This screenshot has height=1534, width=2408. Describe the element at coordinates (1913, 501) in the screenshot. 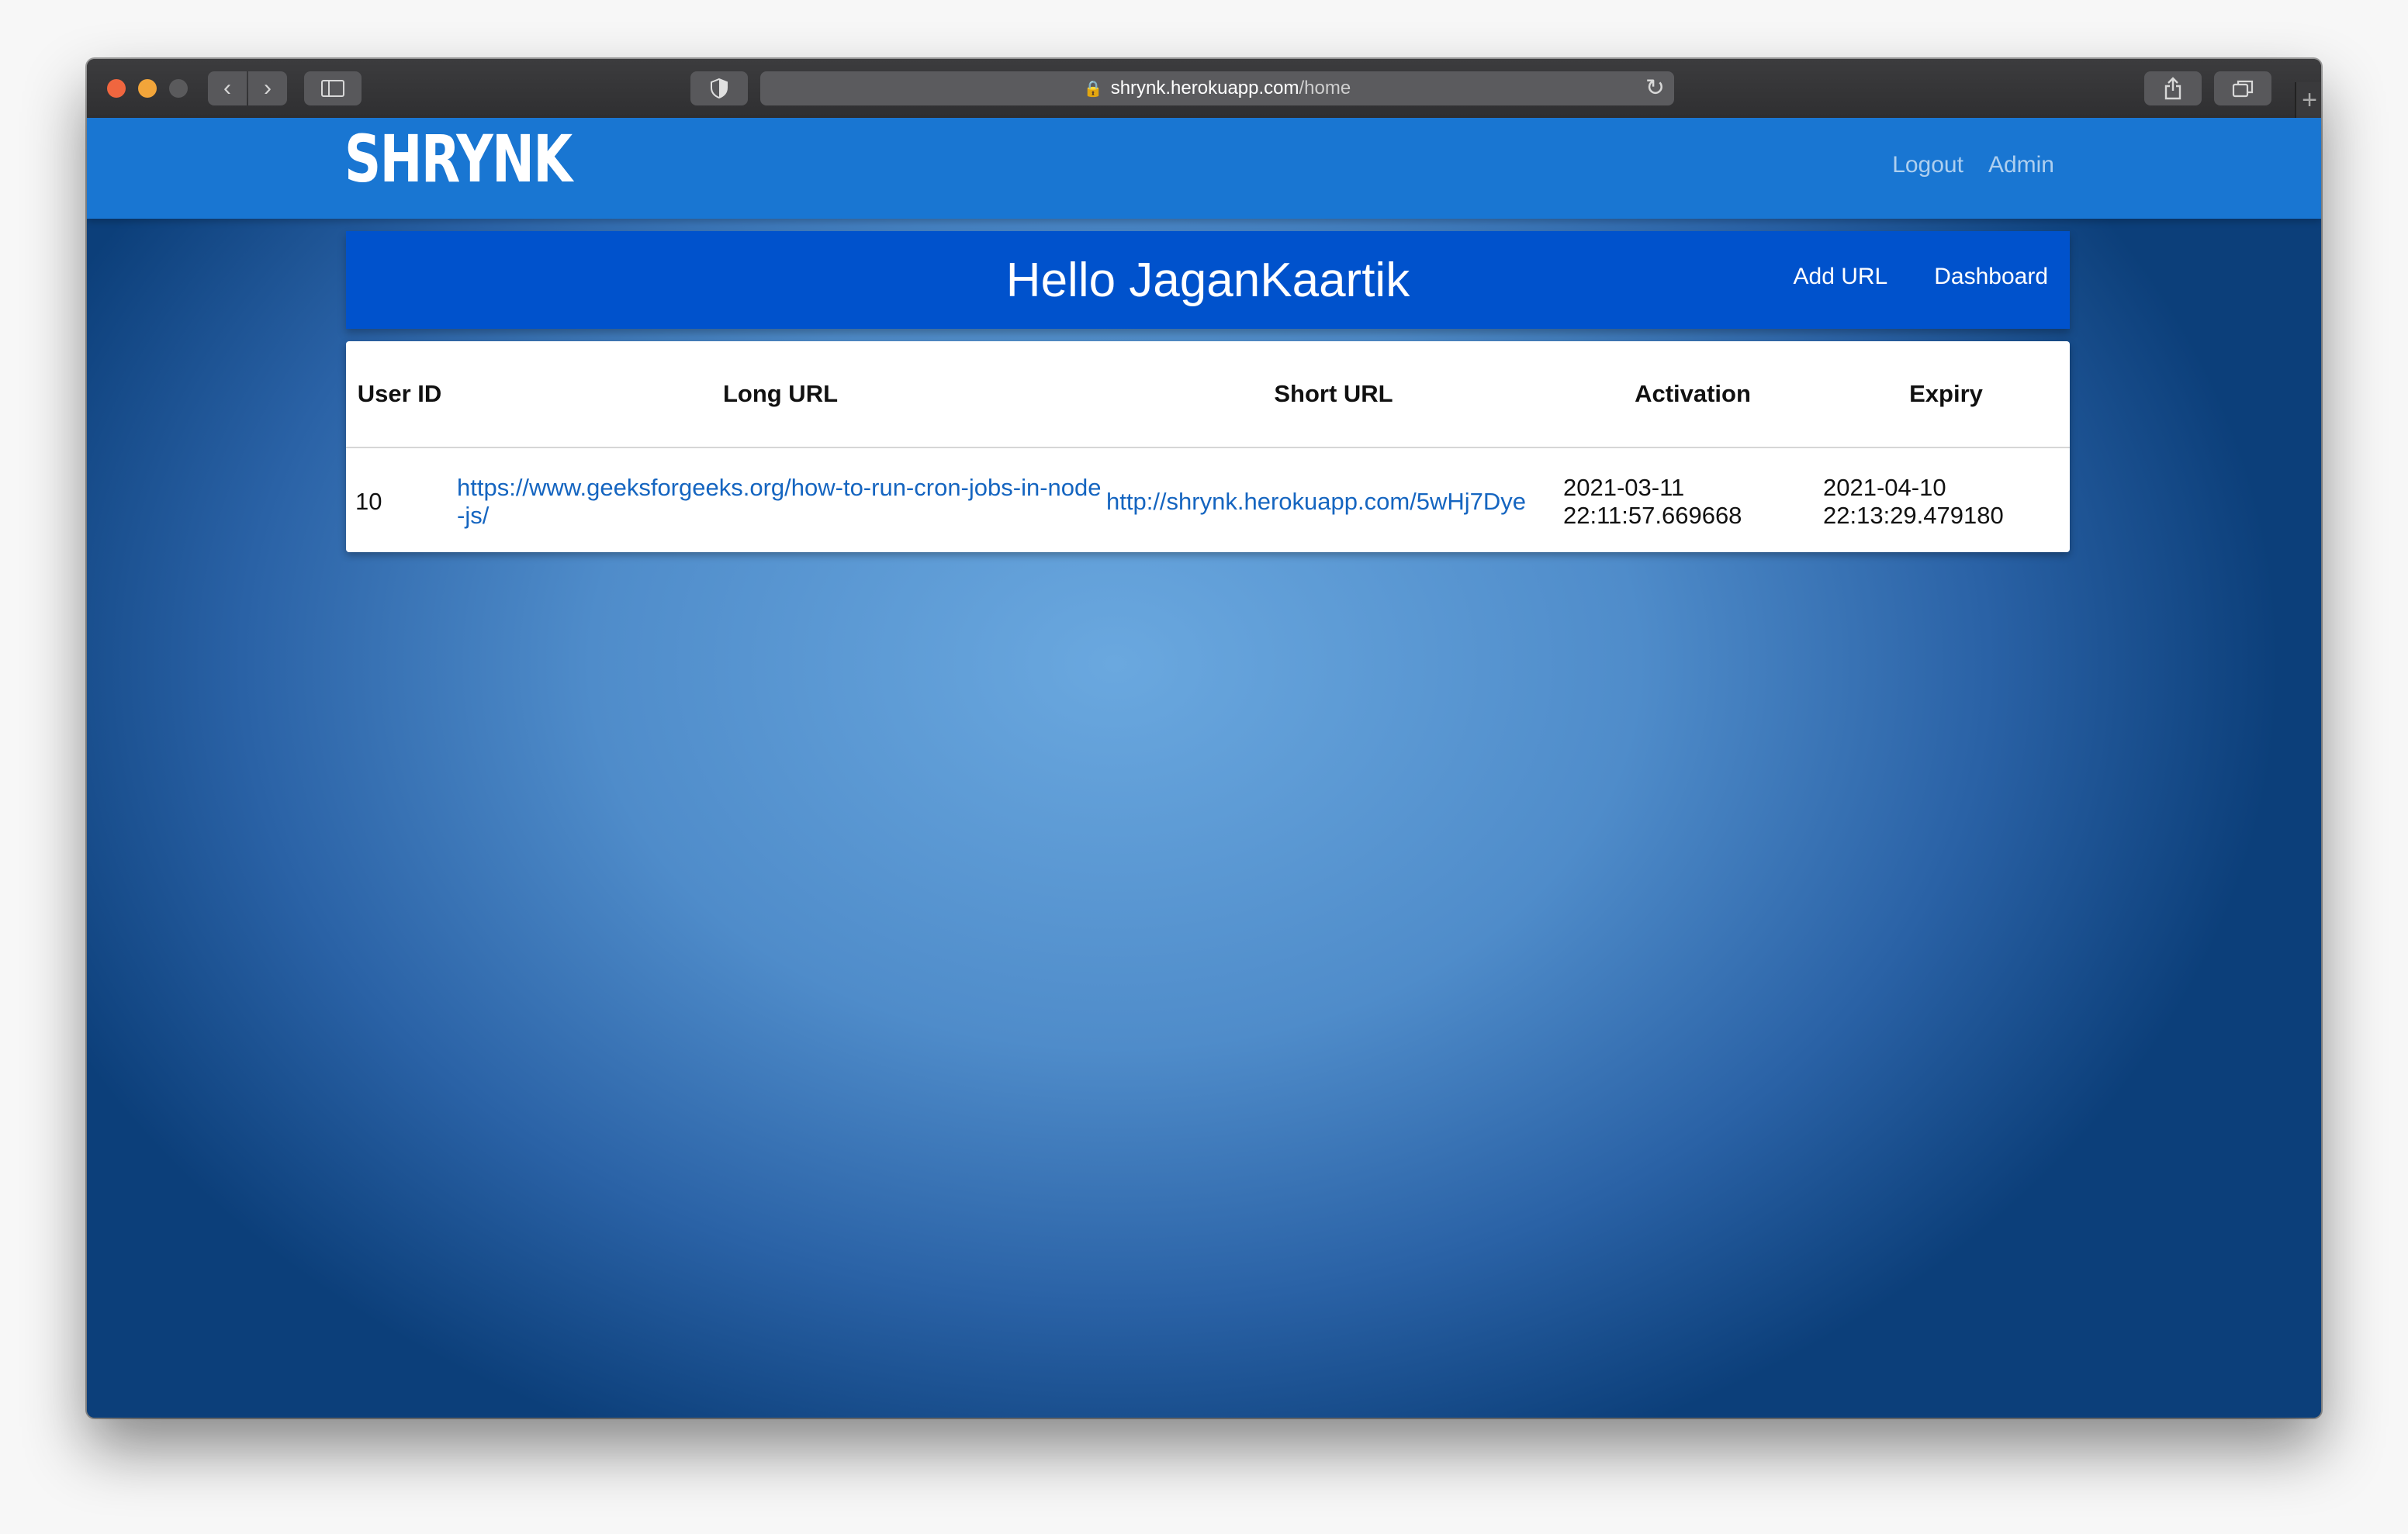

I see `expiry-value: 2021-04-10 22:13:29.479180` at that location.